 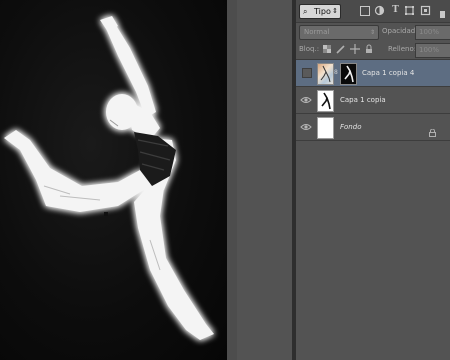 What do you see at coordinates (373, 127) in the screenshot?
I see `layer-row: Fondo` at bounding box center [373, 127].